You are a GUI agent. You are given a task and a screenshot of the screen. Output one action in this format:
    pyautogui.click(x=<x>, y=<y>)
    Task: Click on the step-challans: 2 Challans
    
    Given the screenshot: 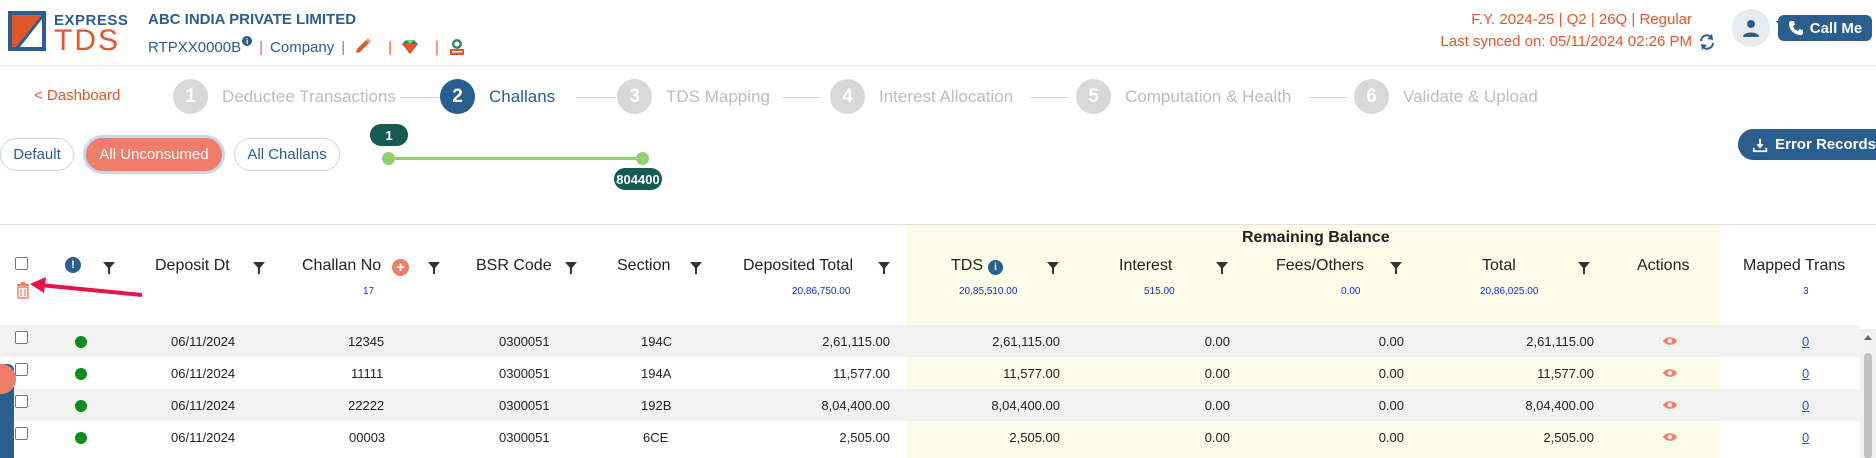 What is the action you would take?
    pyautogui.click(x=497, y=96)
    